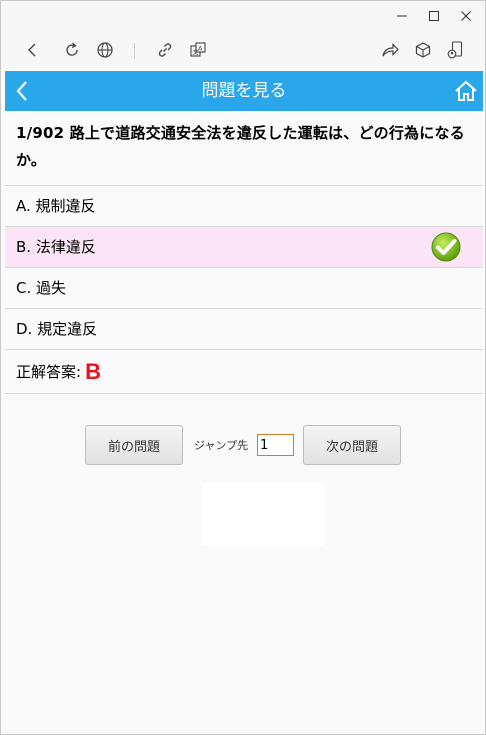  I want to click on browser-toolbar: A 文, so click(243, 50).